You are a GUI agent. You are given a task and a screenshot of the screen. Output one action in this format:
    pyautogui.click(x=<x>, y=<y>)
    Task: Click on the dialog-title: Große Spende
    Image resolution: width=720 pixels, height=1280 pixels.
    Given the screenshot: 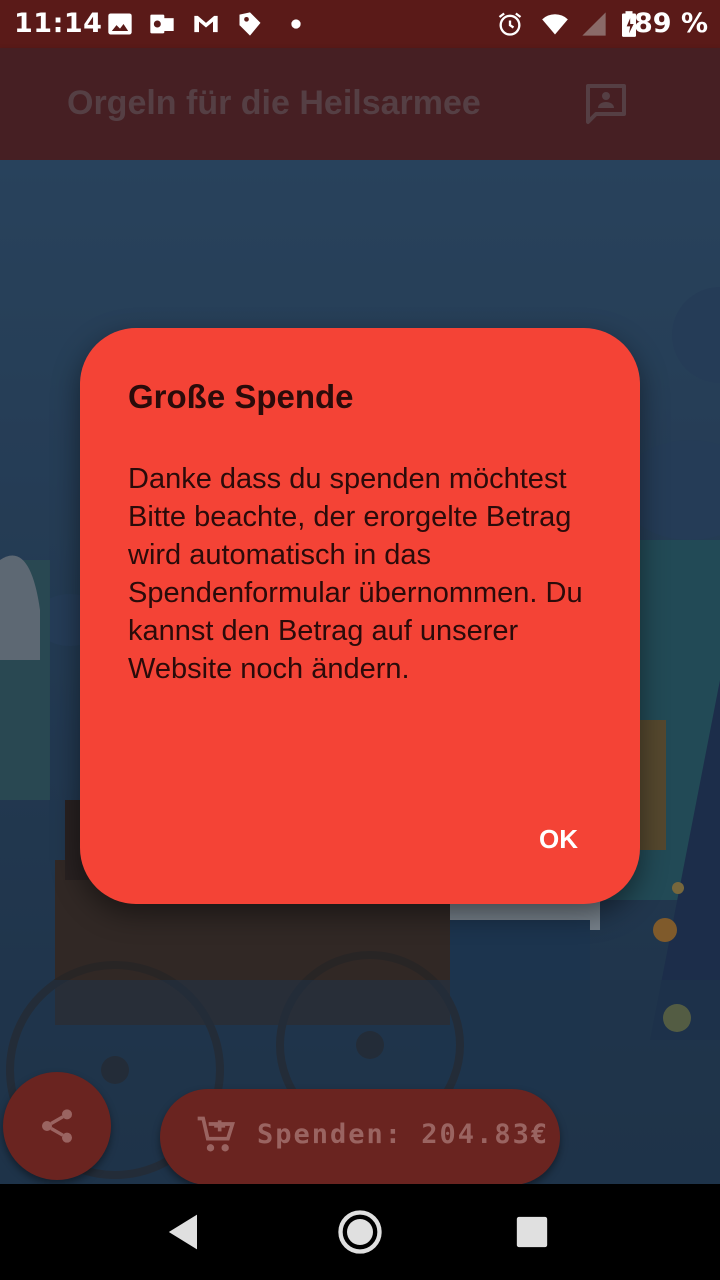 What is the action you would take?
    pyautogui.click(x=241, y=396)
    